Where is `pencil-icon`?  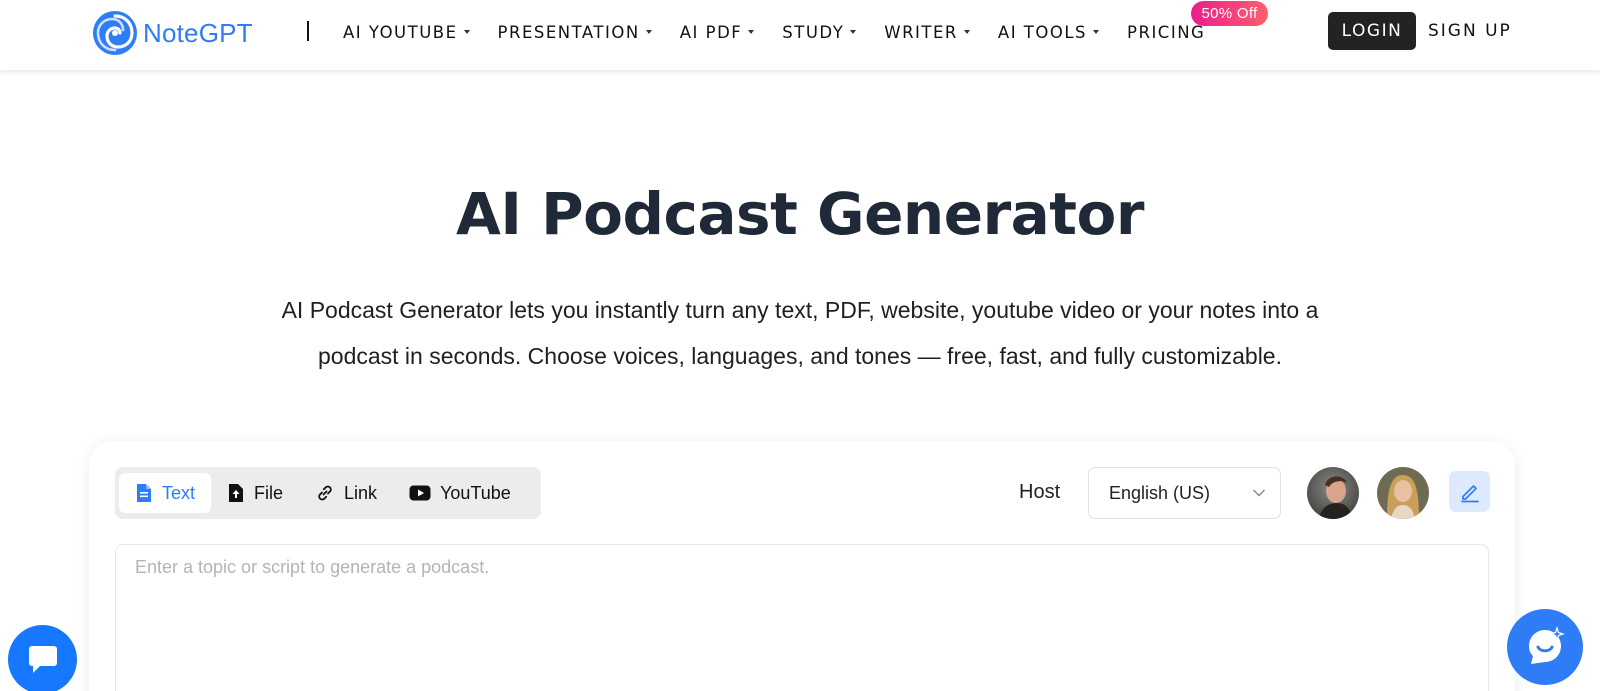 pencil-icon is located at coordinates (1469, 493).